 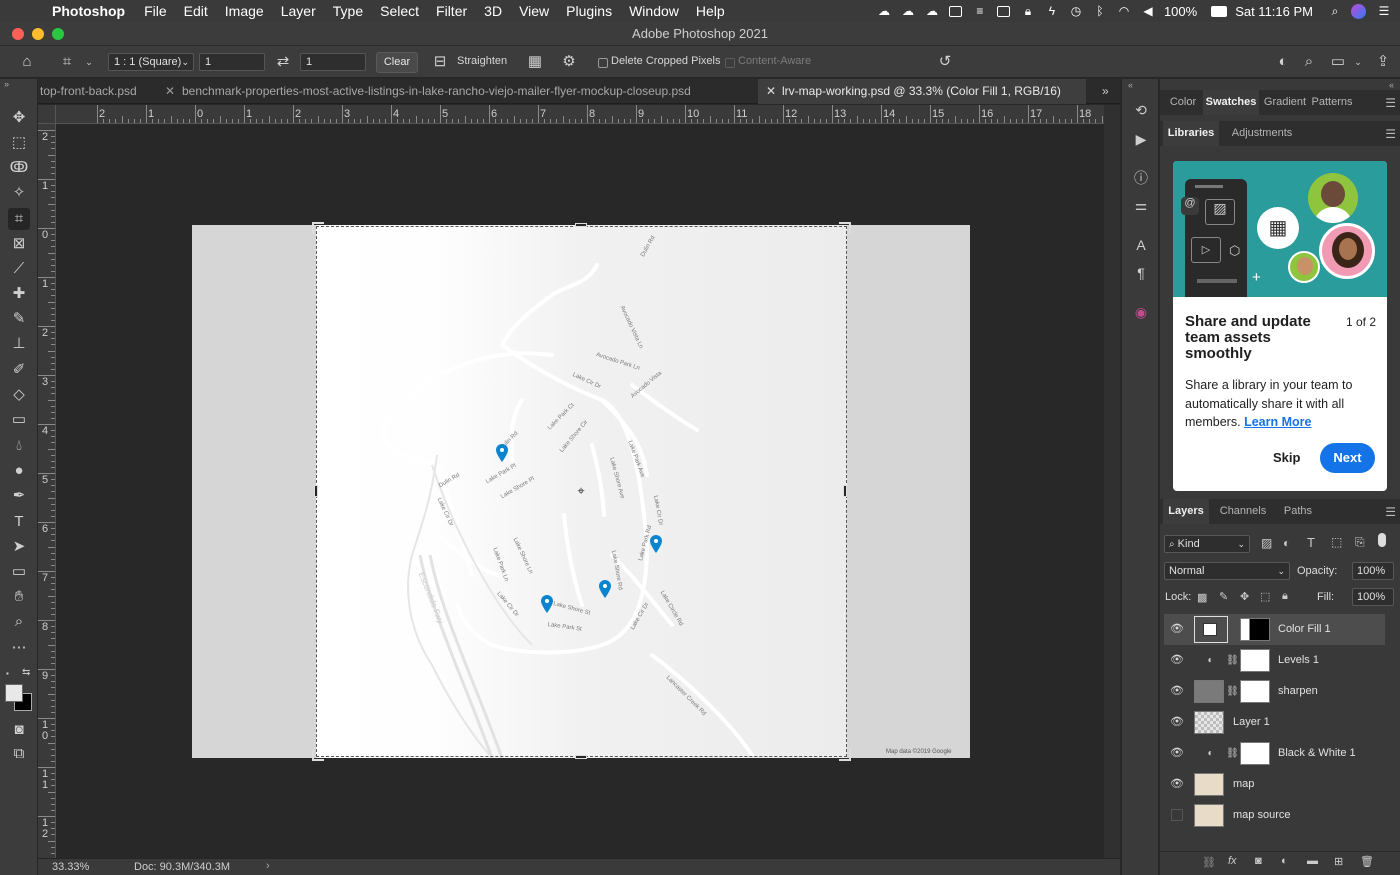 What do you see at coordinates (151, 62) in the screenshot?
I see `crop-ratio-select: 1 : 1 (Square) ⌄` at bounding box center [151, 62].